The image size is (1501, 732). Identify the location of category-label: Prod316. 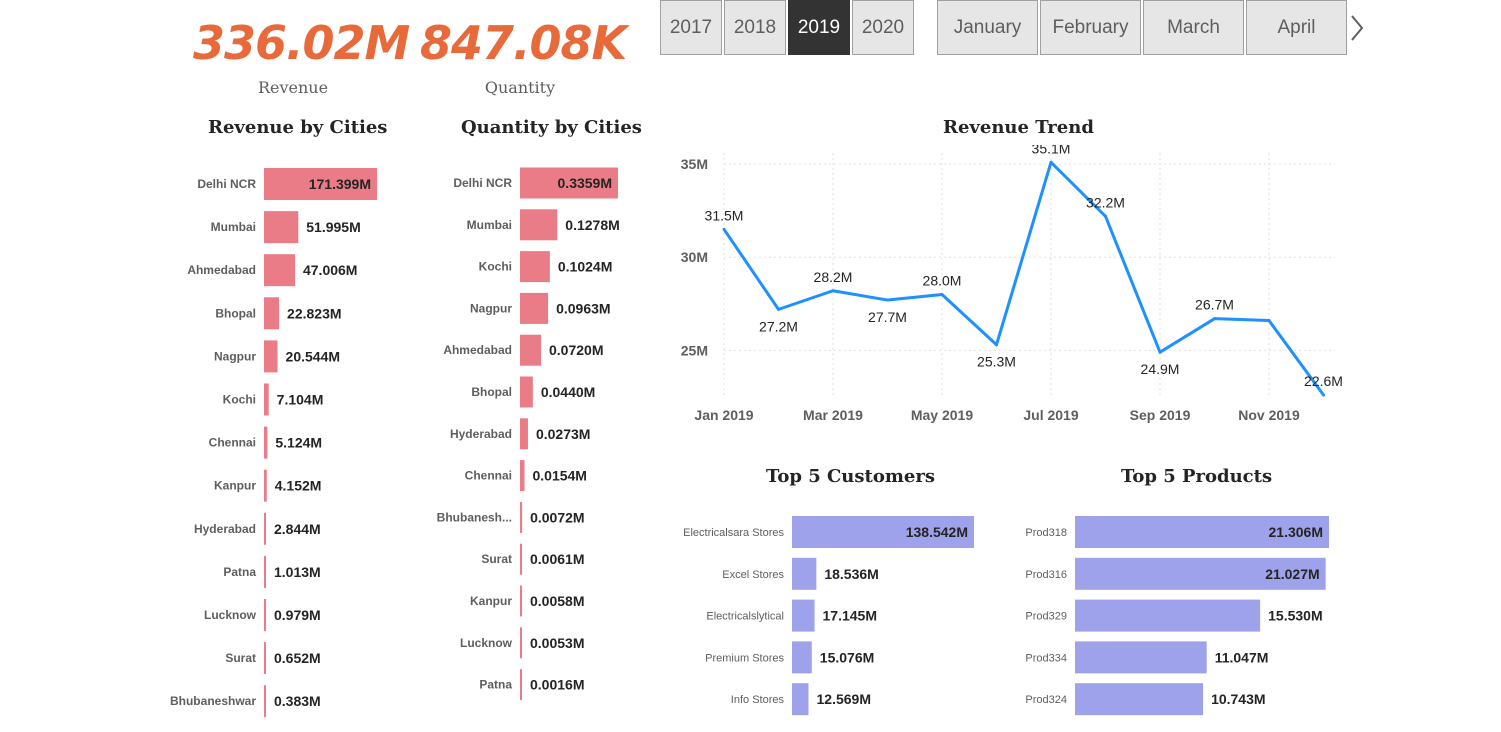
(1046, 575).